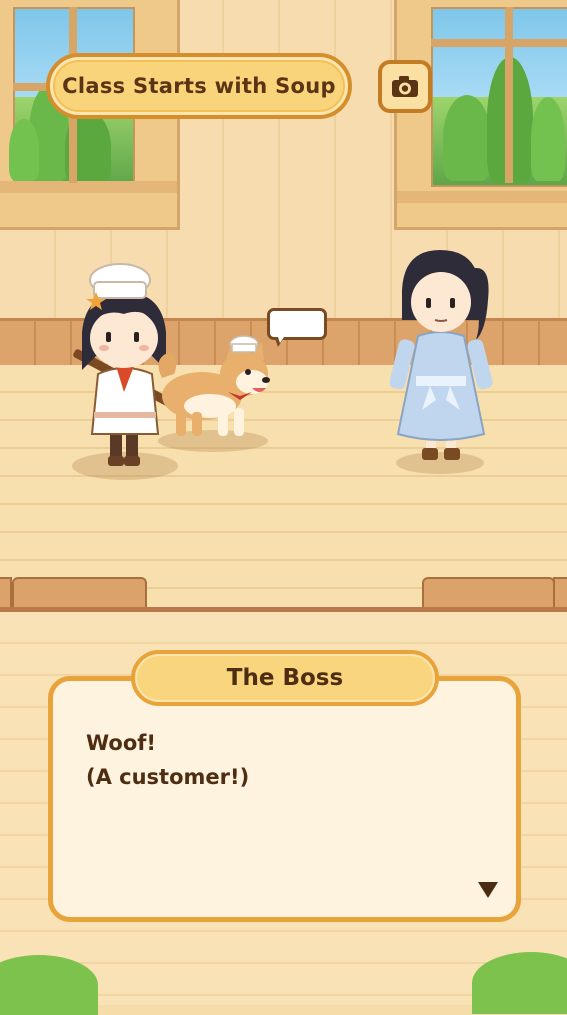 The height and width of the screenshot is (1015, 567). Describe the element at coordinates (560, 593) in the screenshot. I see `counter-edge-right` at that location.